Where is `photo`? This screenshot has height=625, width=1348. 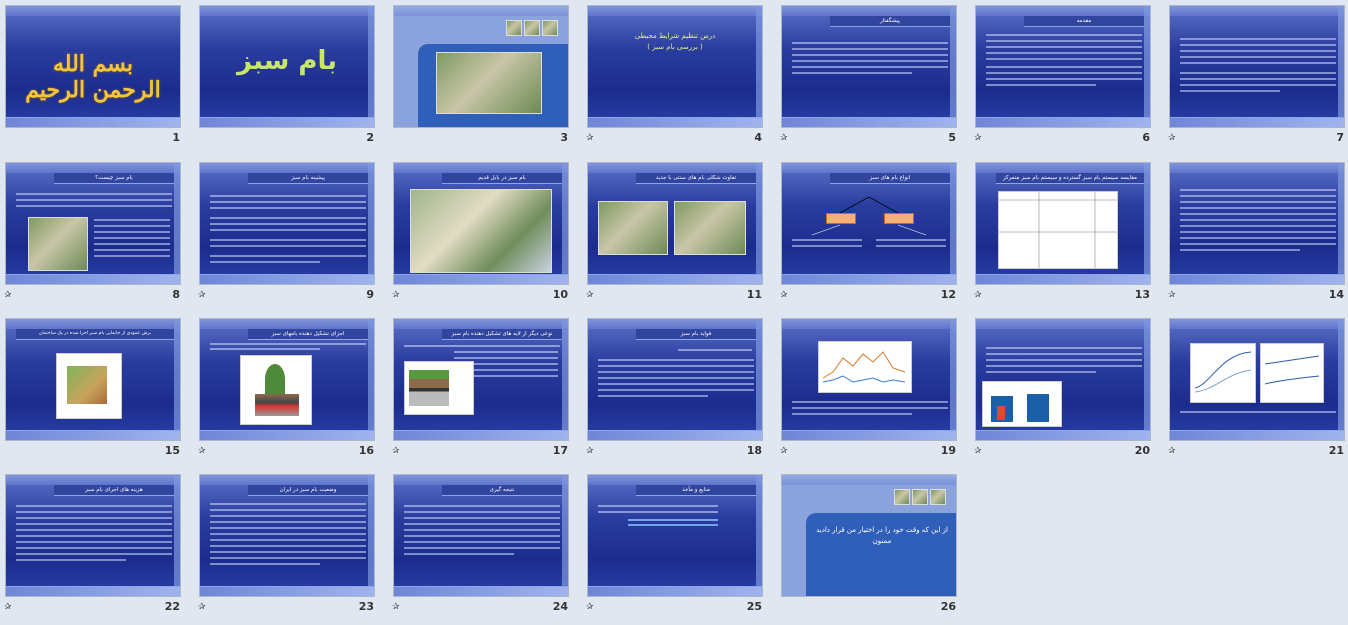
photo is located at coordinates (58, 244).